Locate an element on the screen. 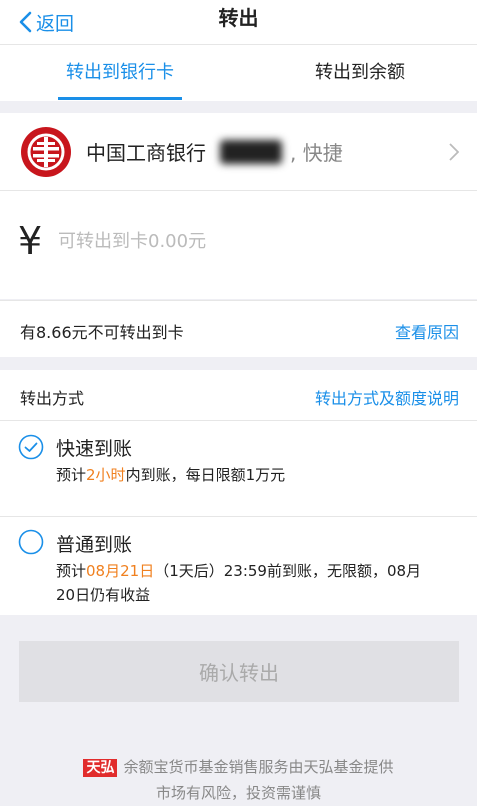 The image size is (477, 806). desc-suffix: 内到账，每日限额1万元 is located at coordinates (205, 475).